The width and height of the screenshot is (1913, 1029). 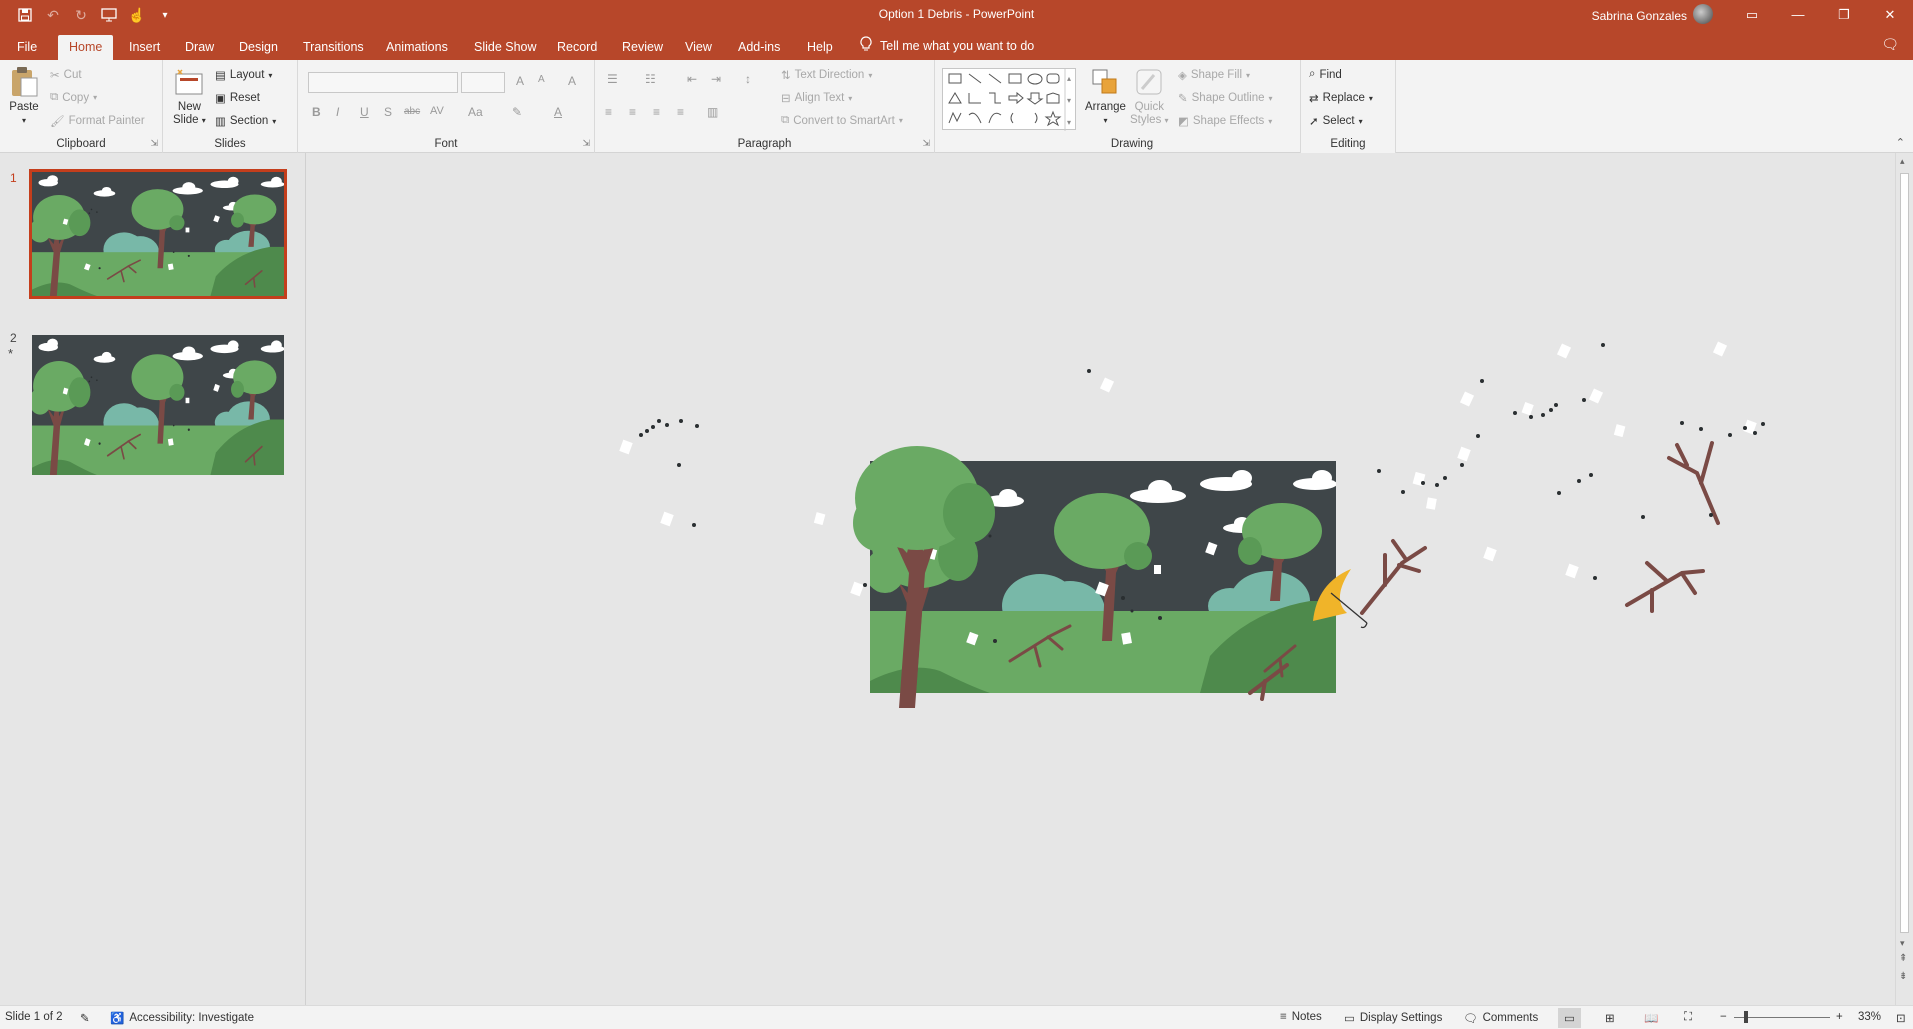 What do you see at coordinates (1149, 96) in the screenshot?
I see `quick-styles-button: Quick Styles ▾` at bounding box center [1149, 96].